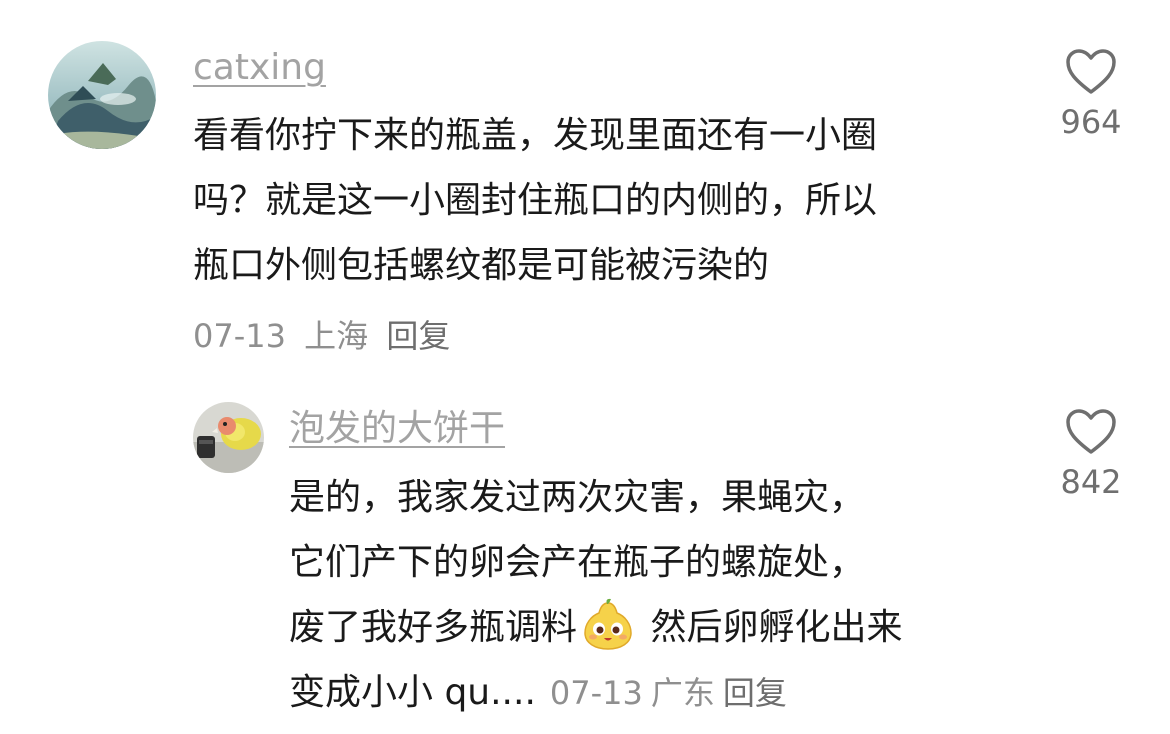 Image resolution: width=1170 pixels, height=734 pixels. I want to click on pear-face-emoji-icon, so click(608, 624).